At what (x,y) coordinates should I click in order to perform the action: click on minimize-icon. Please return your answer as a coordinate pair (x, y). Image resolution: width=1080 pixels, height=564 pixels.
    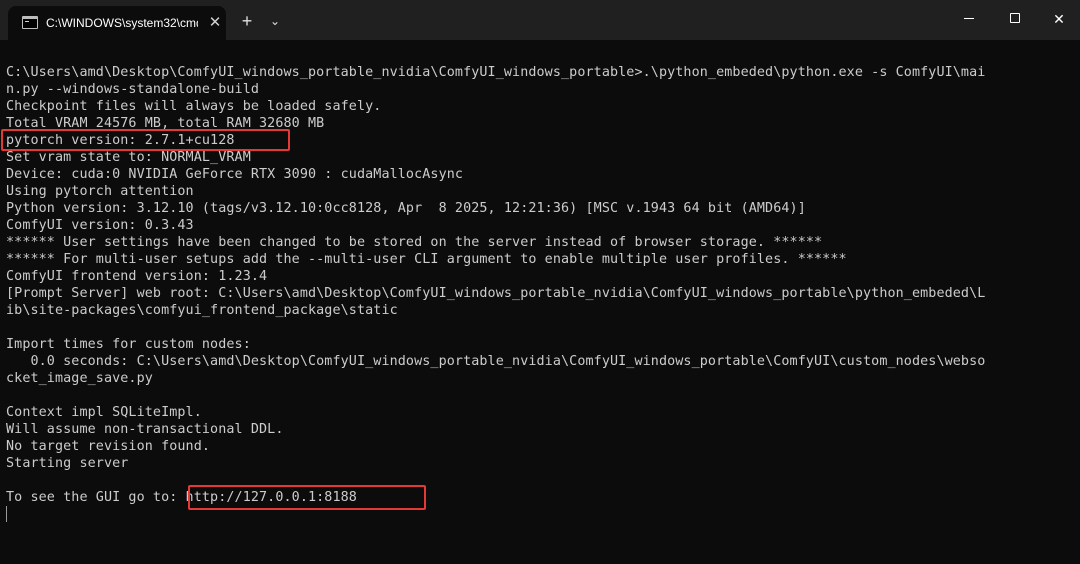
    Looking at the image, I should click on (969, 18).